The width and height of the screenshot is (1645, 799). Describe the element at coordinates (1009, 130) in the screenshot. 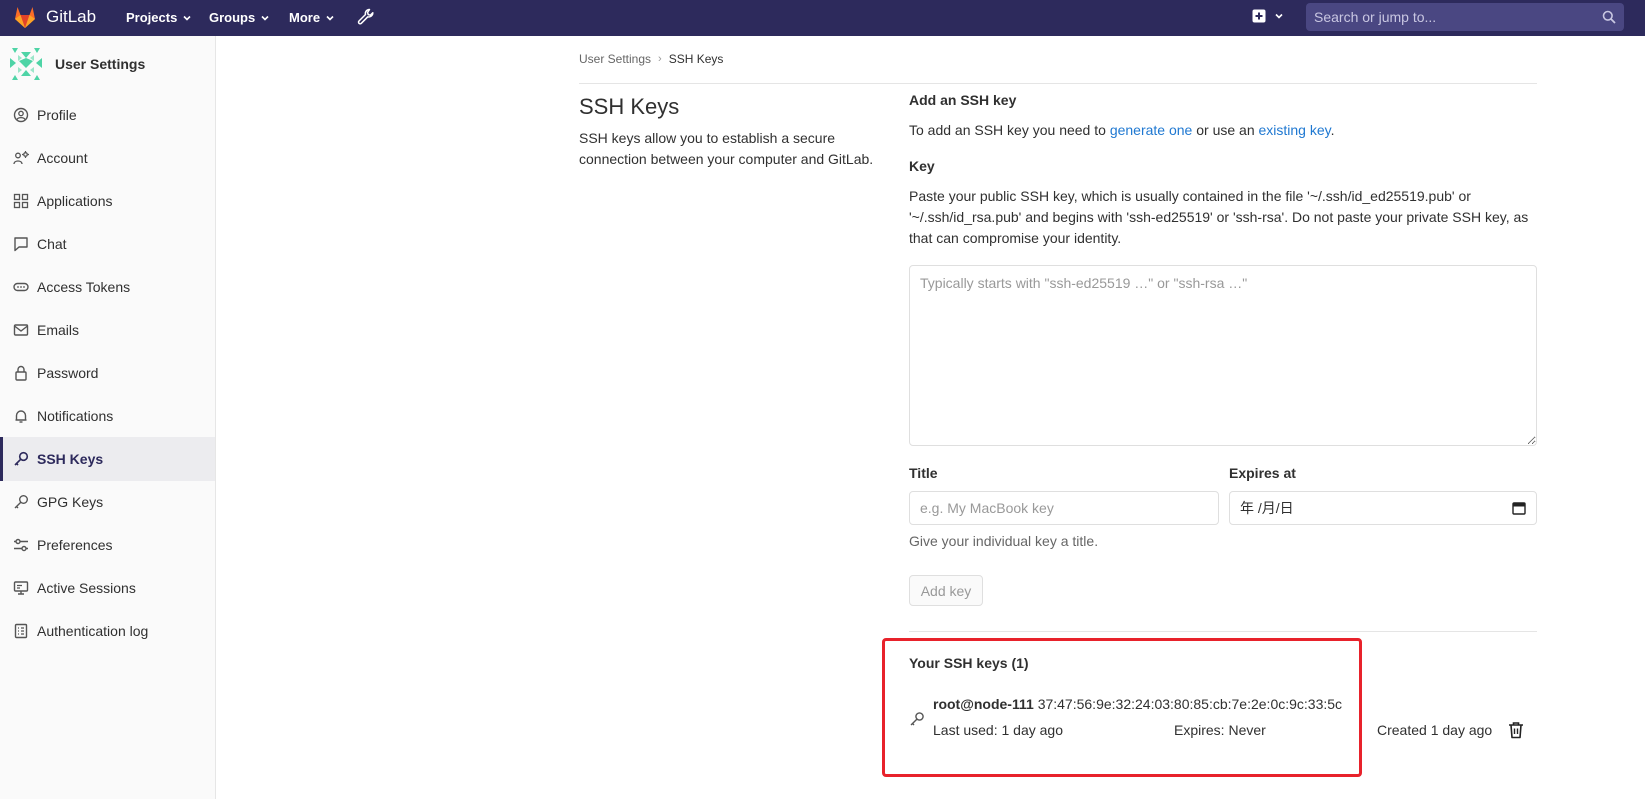

I see `intro-text: To add an SSH key you need to` at that location.